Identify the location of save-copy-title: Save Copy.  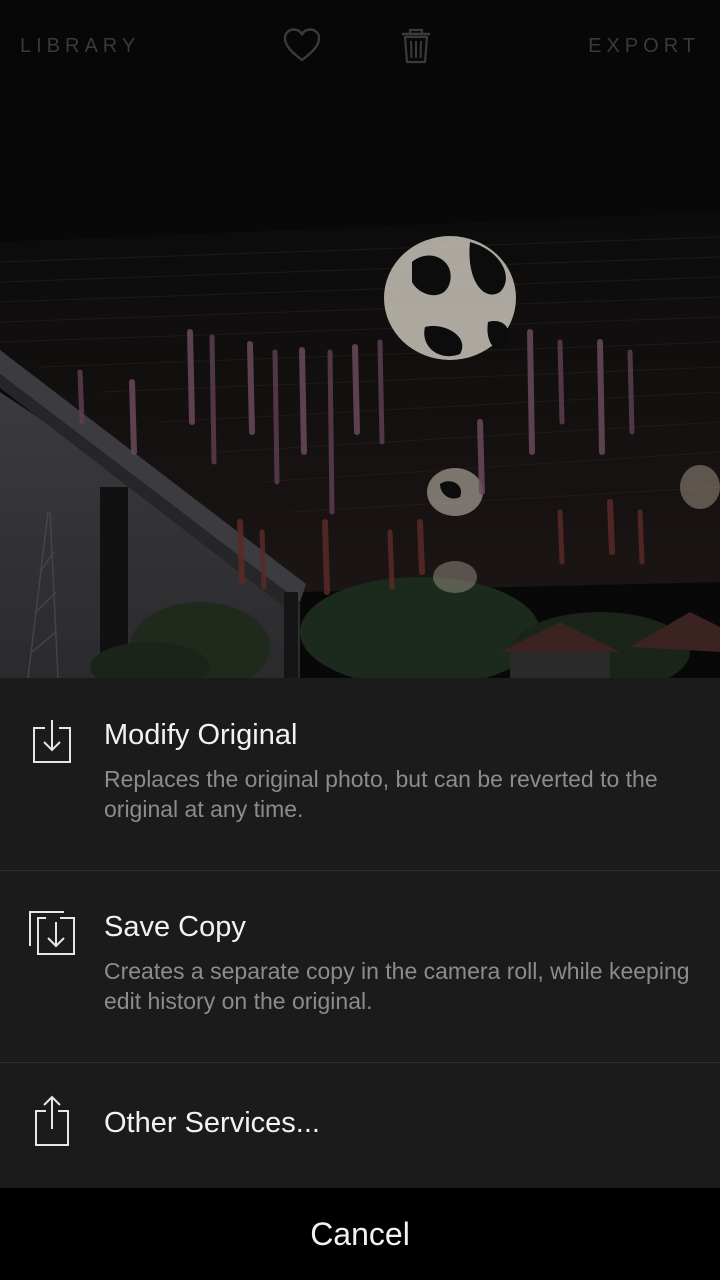
(175, 927).